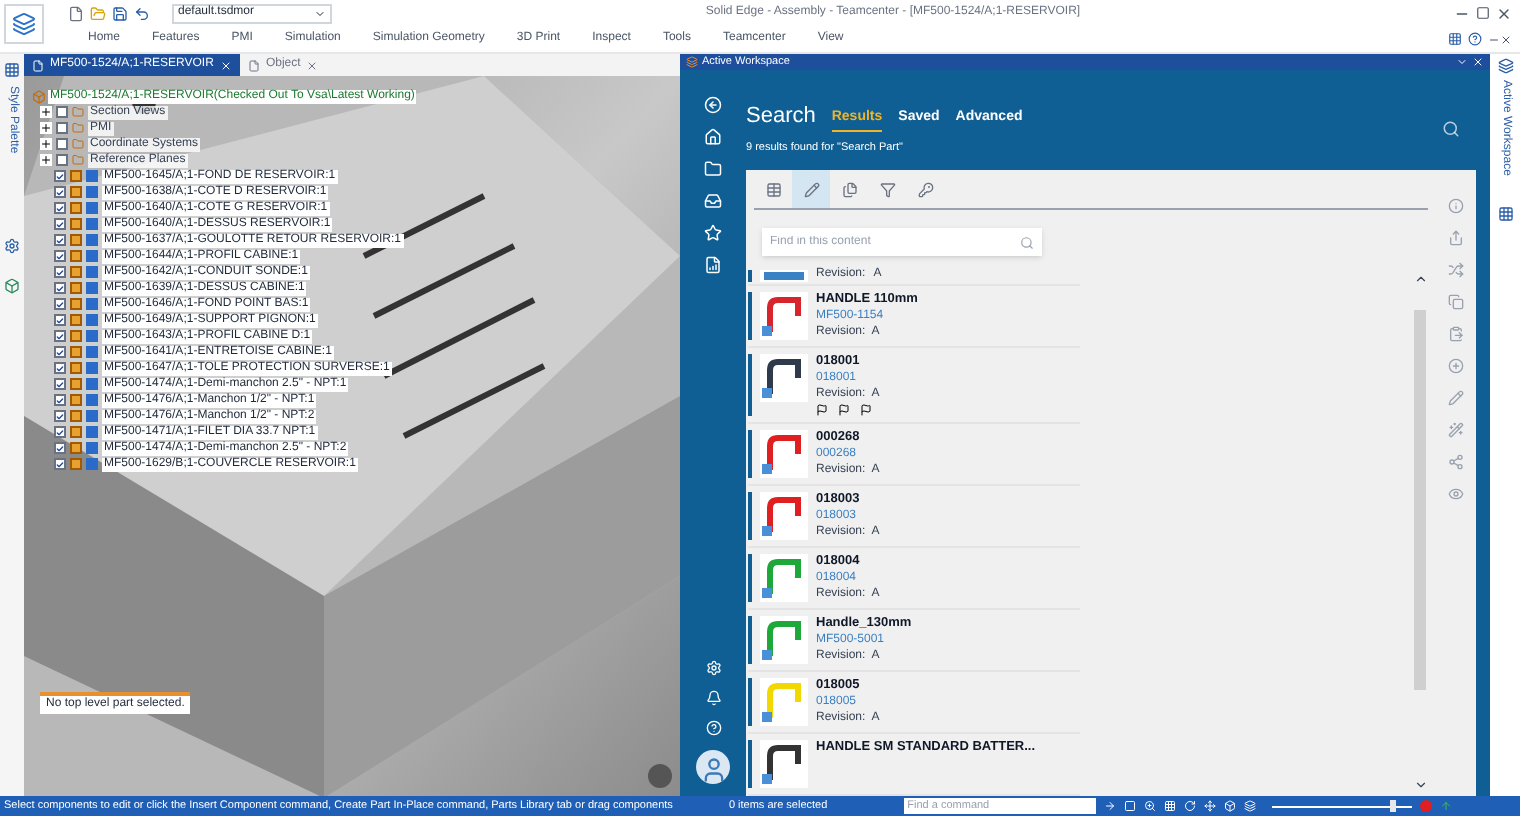 Image resolution: width=1520 pixels, height=816 pixels. I want to click on star-icon, so click(713, 233).